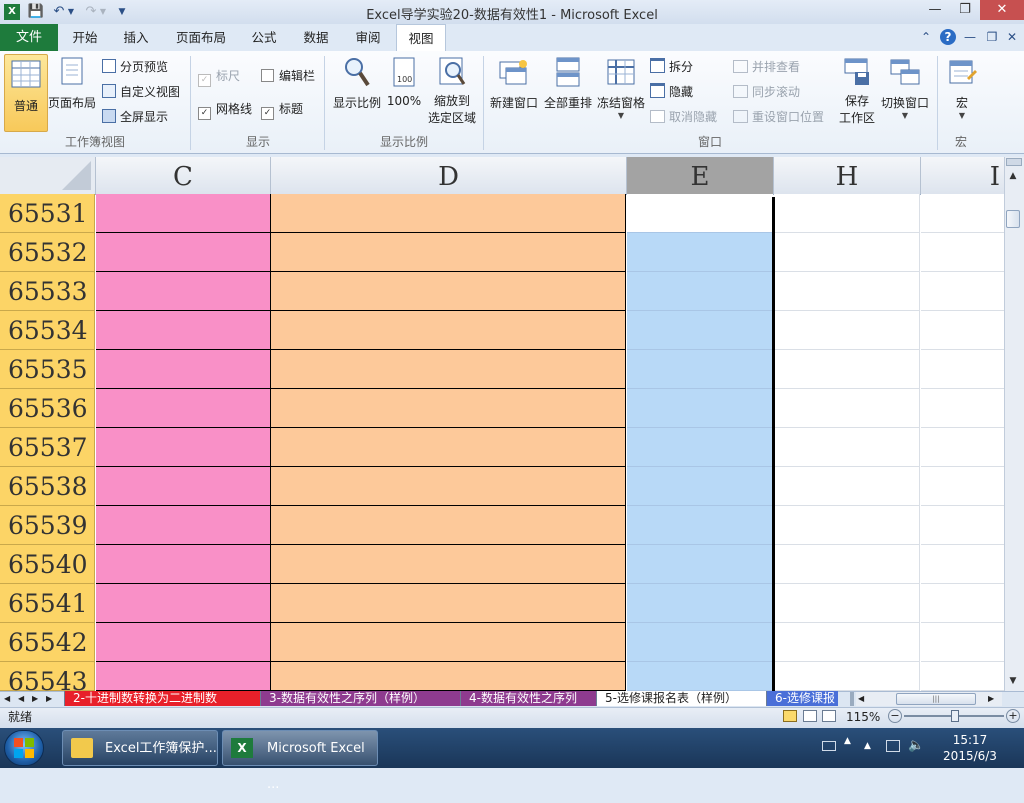 The width and height of the screenshot is (1024, 803). I want to click on custom-views-button: 自定义视图, so click(144, 92).